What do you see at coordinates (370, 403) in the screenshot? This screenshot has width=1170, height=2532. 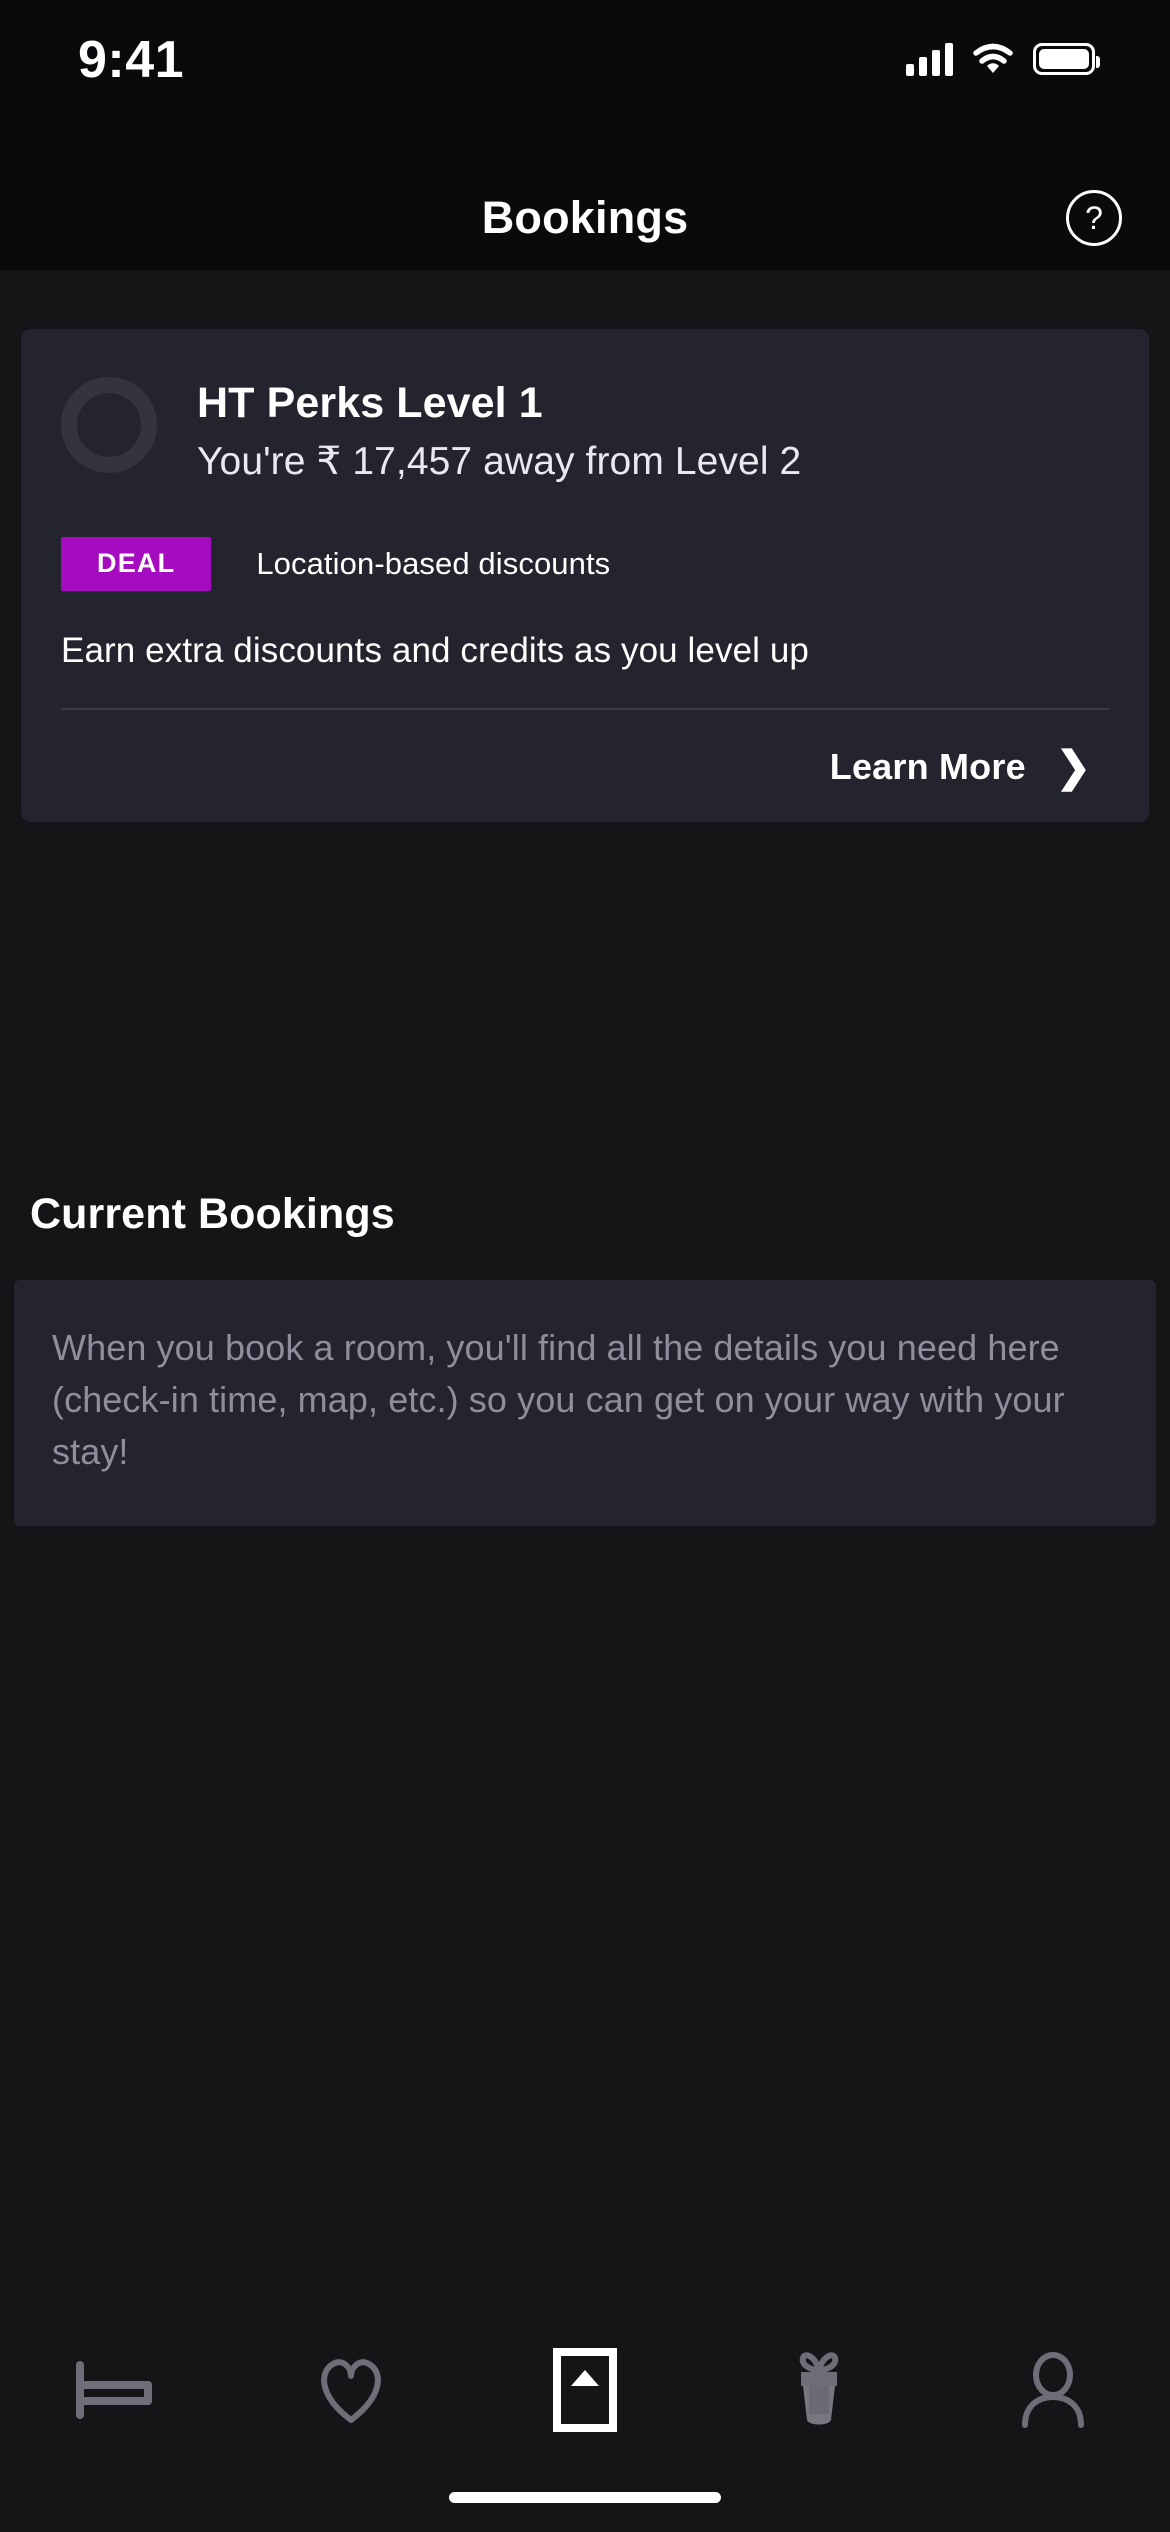 I see `perks-level-title: HT Perks Level 1` at bounding box center [370, 403].